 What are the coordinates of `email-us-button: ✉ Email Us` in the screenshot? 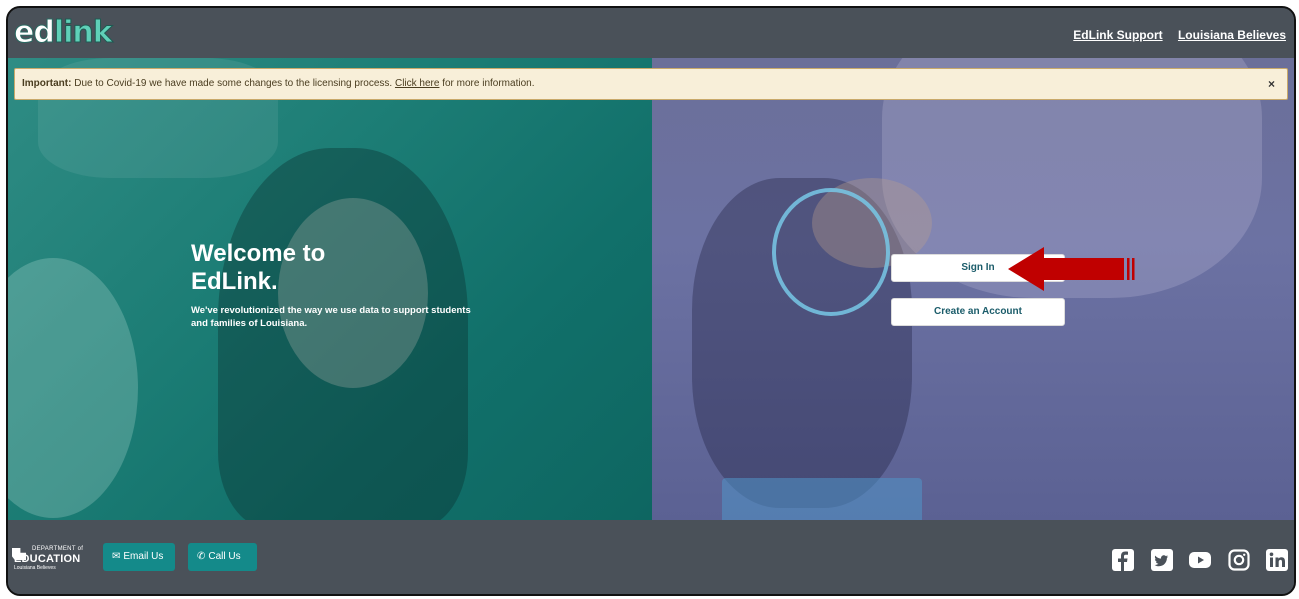 It's located at (139, 557).